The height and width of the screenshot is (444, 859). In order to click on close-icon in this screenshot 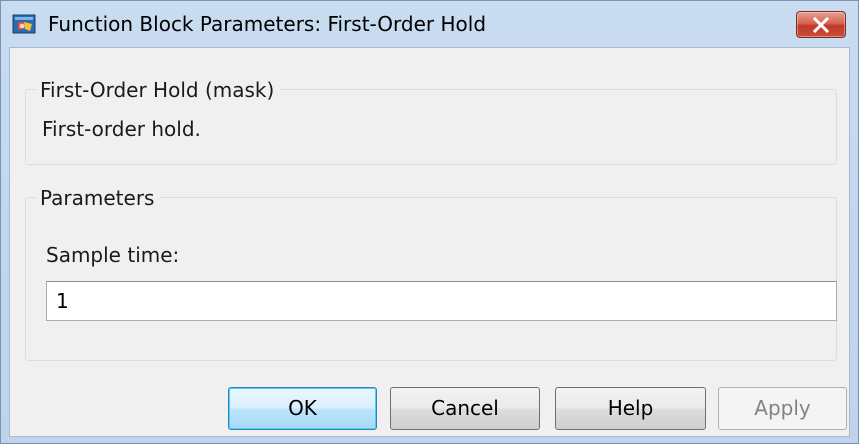, I will do `click(821, 24)`.